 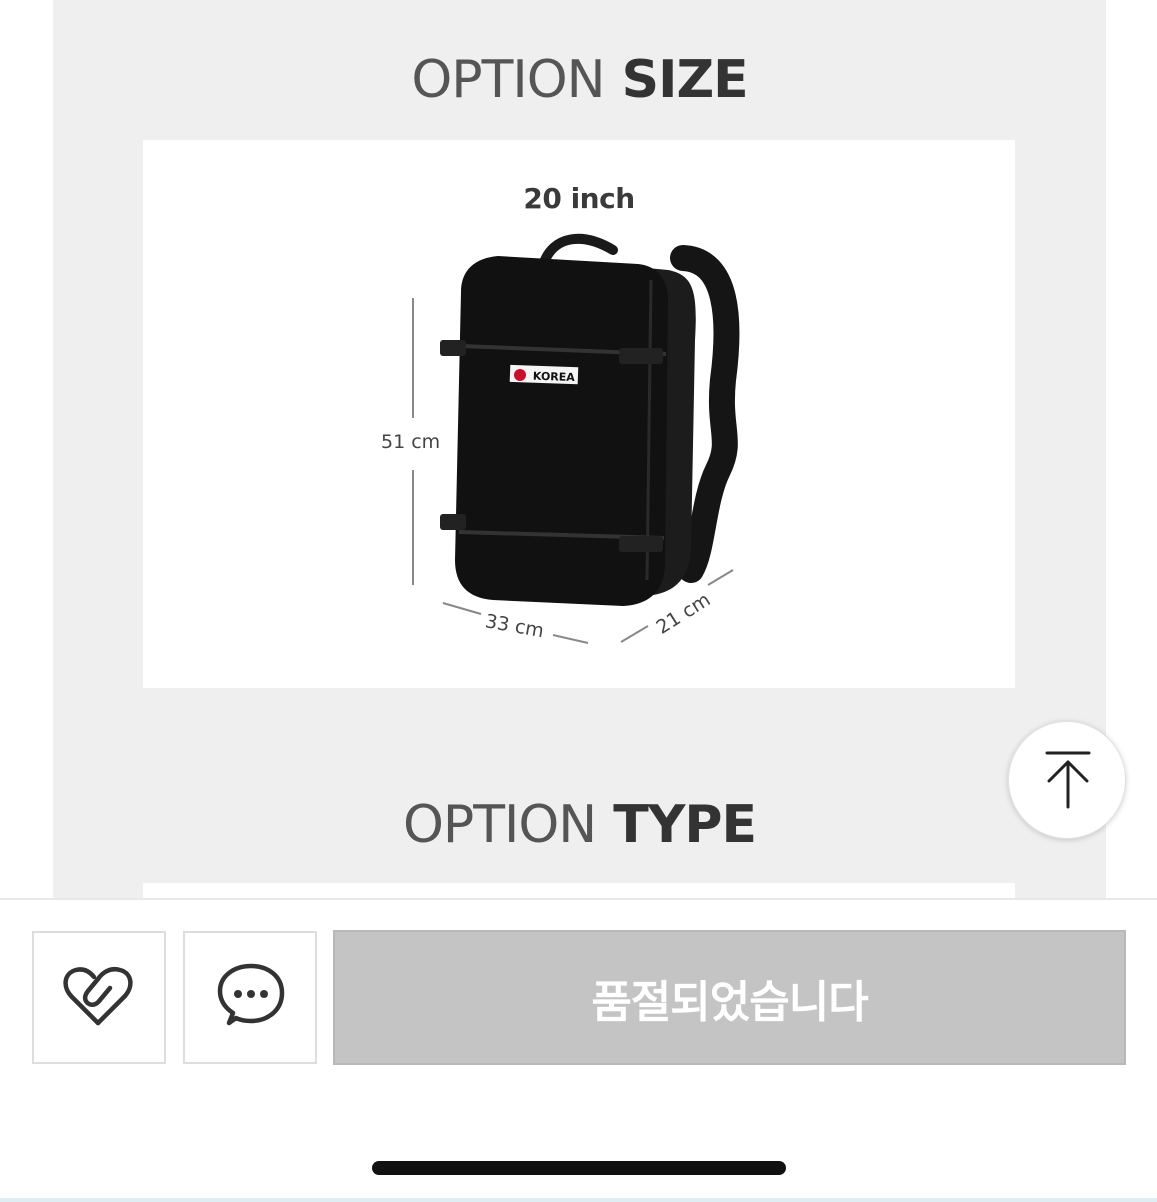 What do you see at coordinates (685, 825) in the screenshot?
I see `option-type-title-bold: TYPE` at bounding box center [685, 825].